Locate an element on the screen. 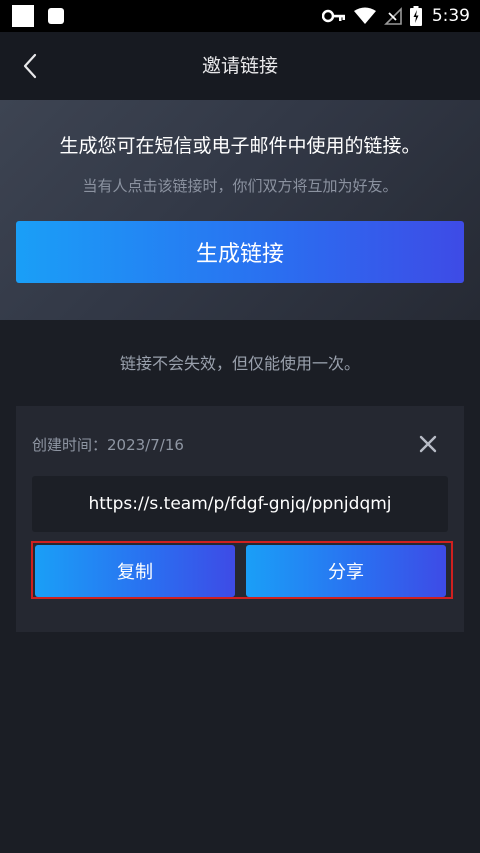  status-time: 5:39 is located at coordinates (450, 16).